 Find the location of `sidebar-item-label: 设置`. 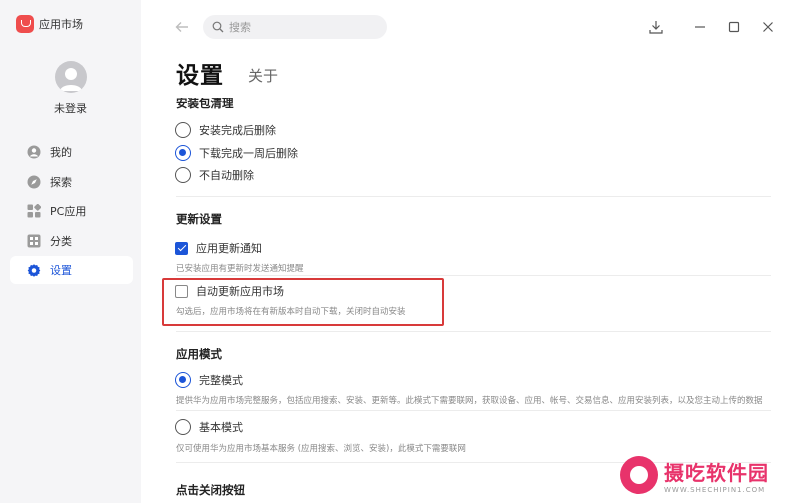

sidebar-item-label: 设置 is located at coordinates (61, 270).